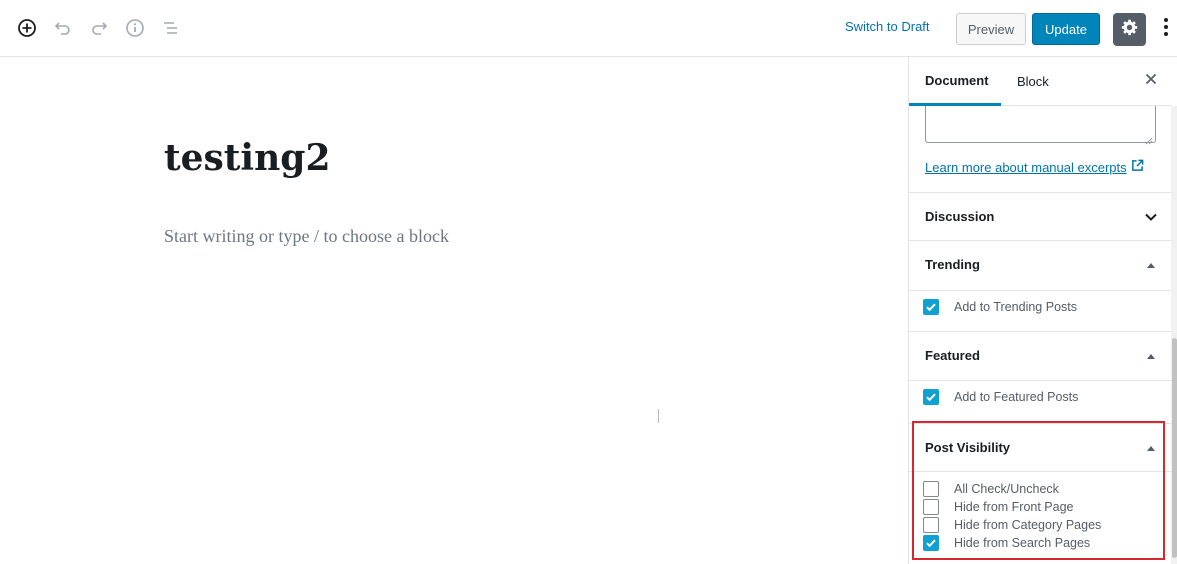 Image resolution: width=1177 pixels, height=564 pixels. Describe the element at coordinates (968, 447) in the screenshot. I see `panel-post-visibility-title: Post Visibility` at that location.